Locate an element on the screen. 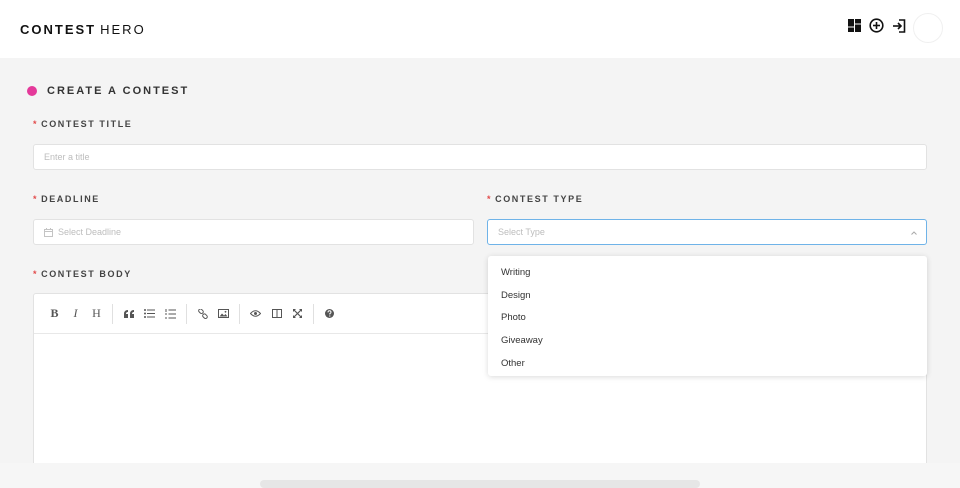 Image resolution: width=960 pixels, height=488 pixels. chevron-up-icon is located at coordinates (914, 233).